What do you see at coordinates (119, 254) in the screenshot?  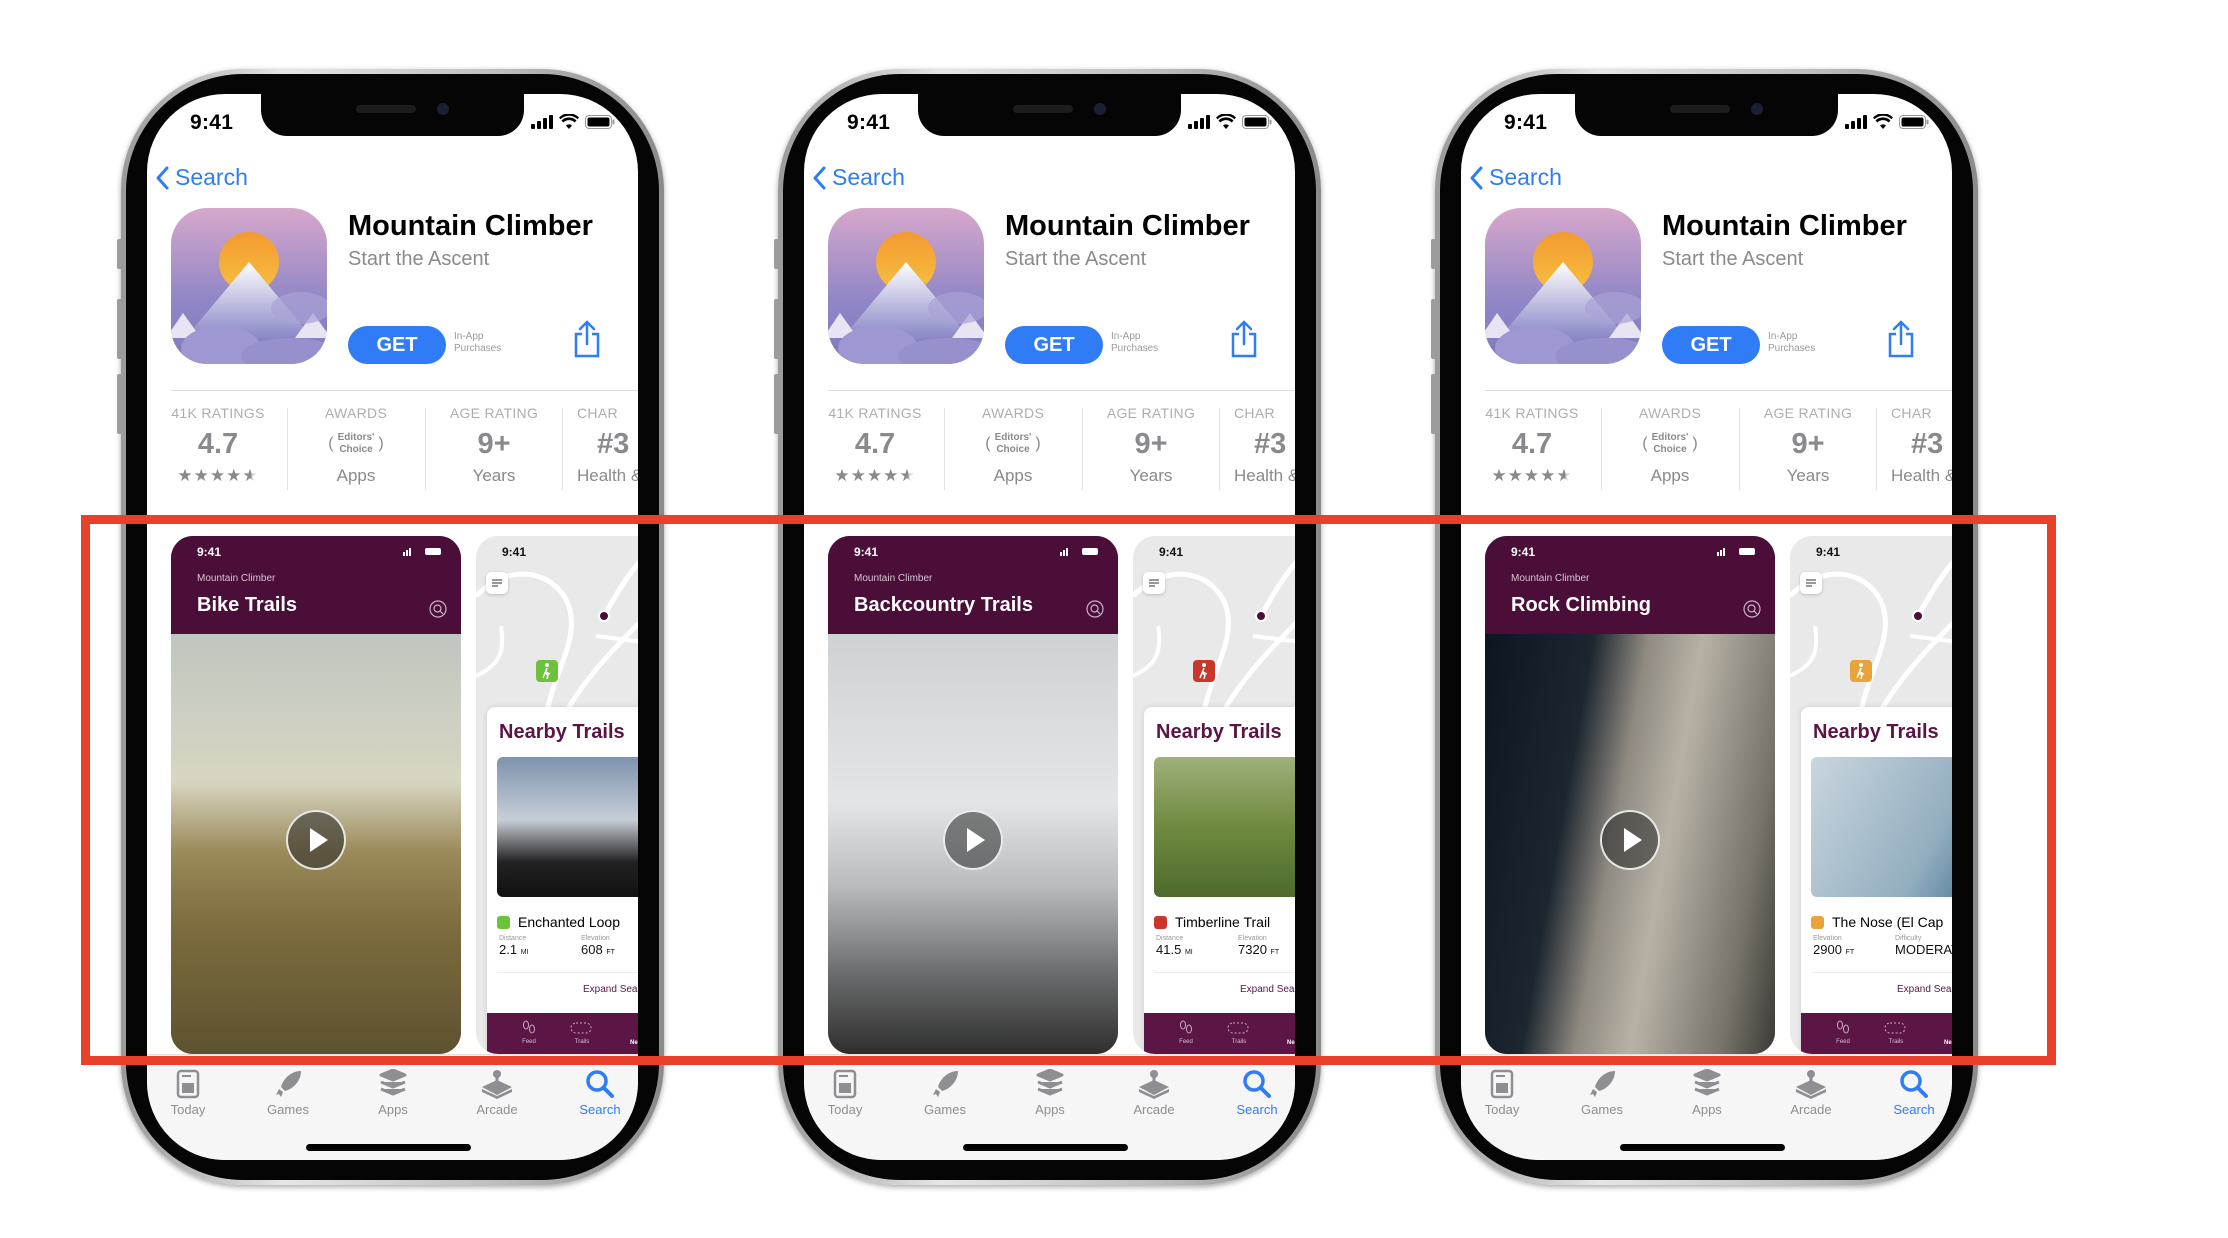 I see `mute-switch` at bounding box center [119, 254].